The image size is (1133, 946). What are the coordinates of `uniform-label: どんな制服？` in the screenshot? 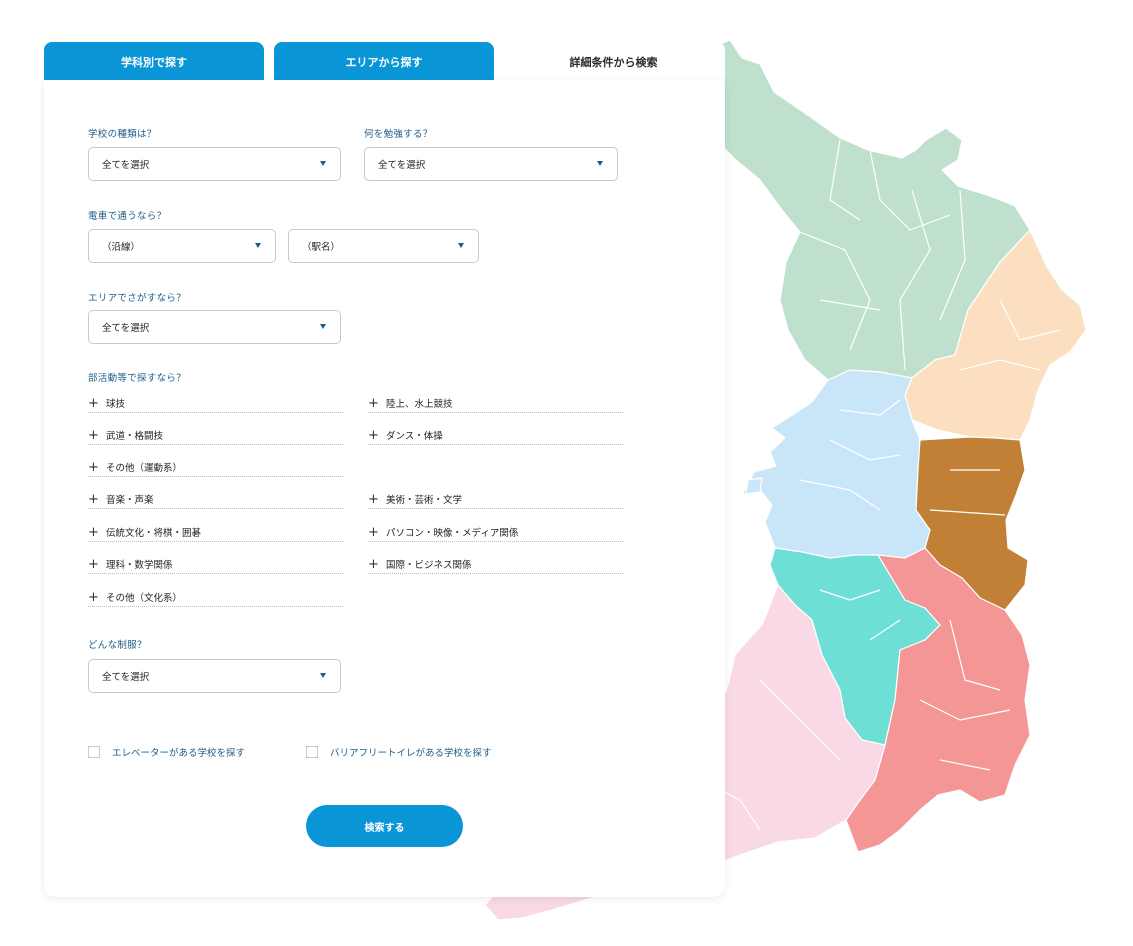 It's located at (117, 645).